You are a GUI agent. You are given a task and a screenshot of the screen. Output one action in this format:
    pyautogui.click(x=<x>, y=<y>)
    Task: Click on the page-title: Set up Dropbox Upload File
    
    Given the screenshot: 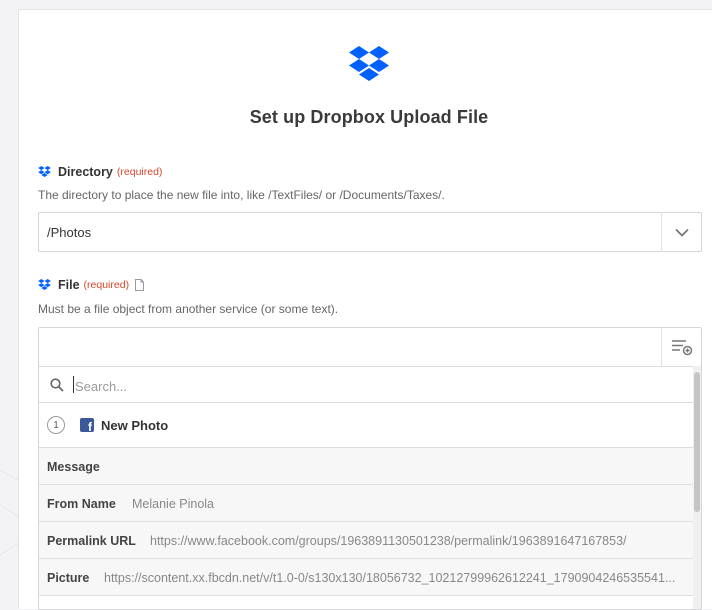 What is the action you would take?
    pyautogui.click(x=369, y=117)
    